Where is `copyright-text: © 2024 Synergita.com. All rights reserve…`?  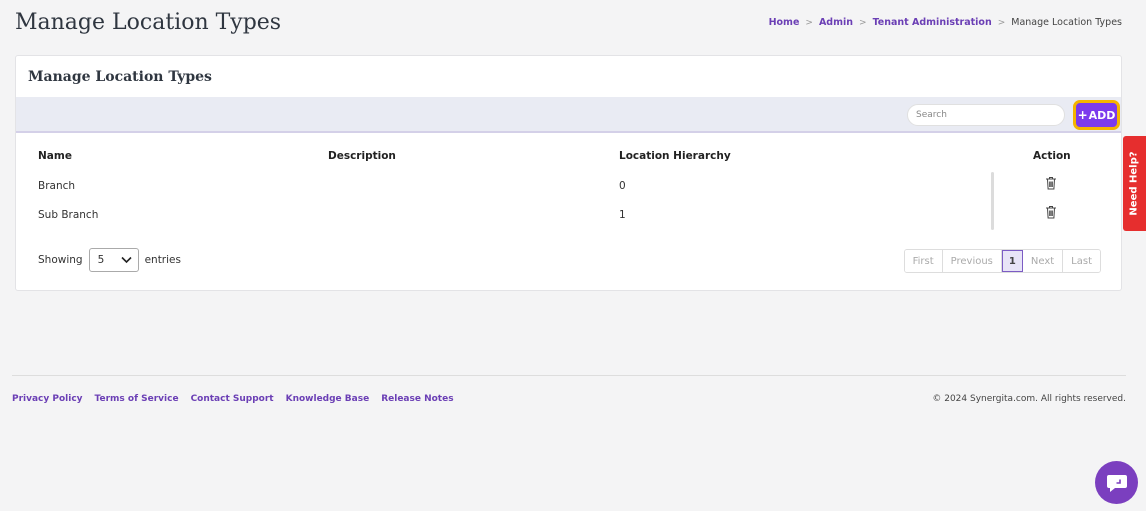
copyright-text: © 2024 Synergita.com. All rights reserve… is located at coordinates (1029, 399).